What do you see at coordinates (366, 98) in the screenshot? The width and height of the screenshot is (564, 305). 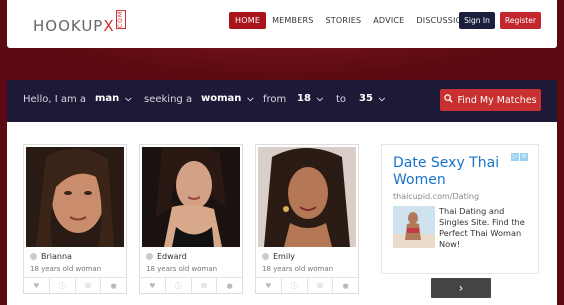 I see `age-to-value: 35` at bounding box center [366, 98].